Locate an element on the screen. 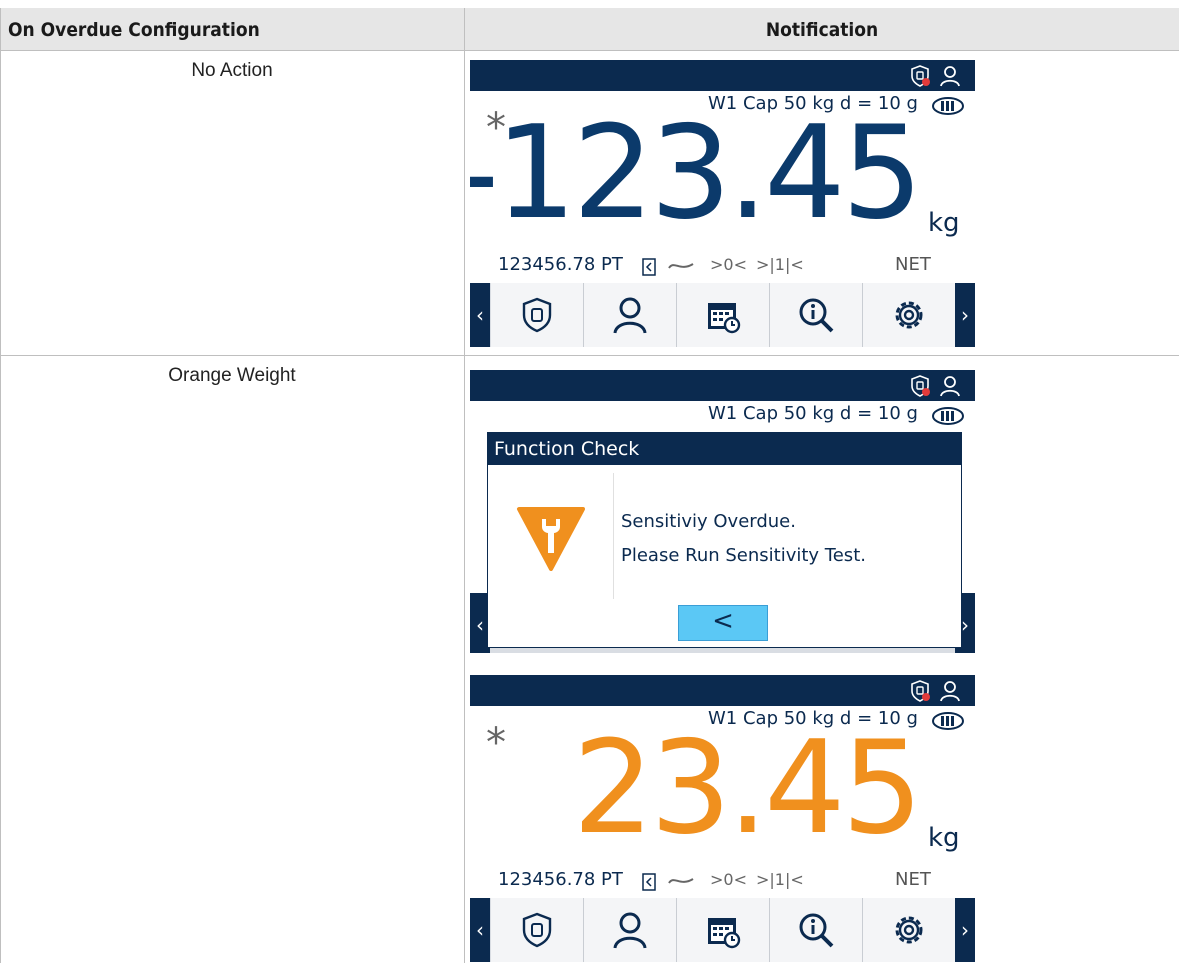 Image resolution: width=1179 pixels, height=963 pixels. wrench-warning-icon is located at coordinates (551, 539).